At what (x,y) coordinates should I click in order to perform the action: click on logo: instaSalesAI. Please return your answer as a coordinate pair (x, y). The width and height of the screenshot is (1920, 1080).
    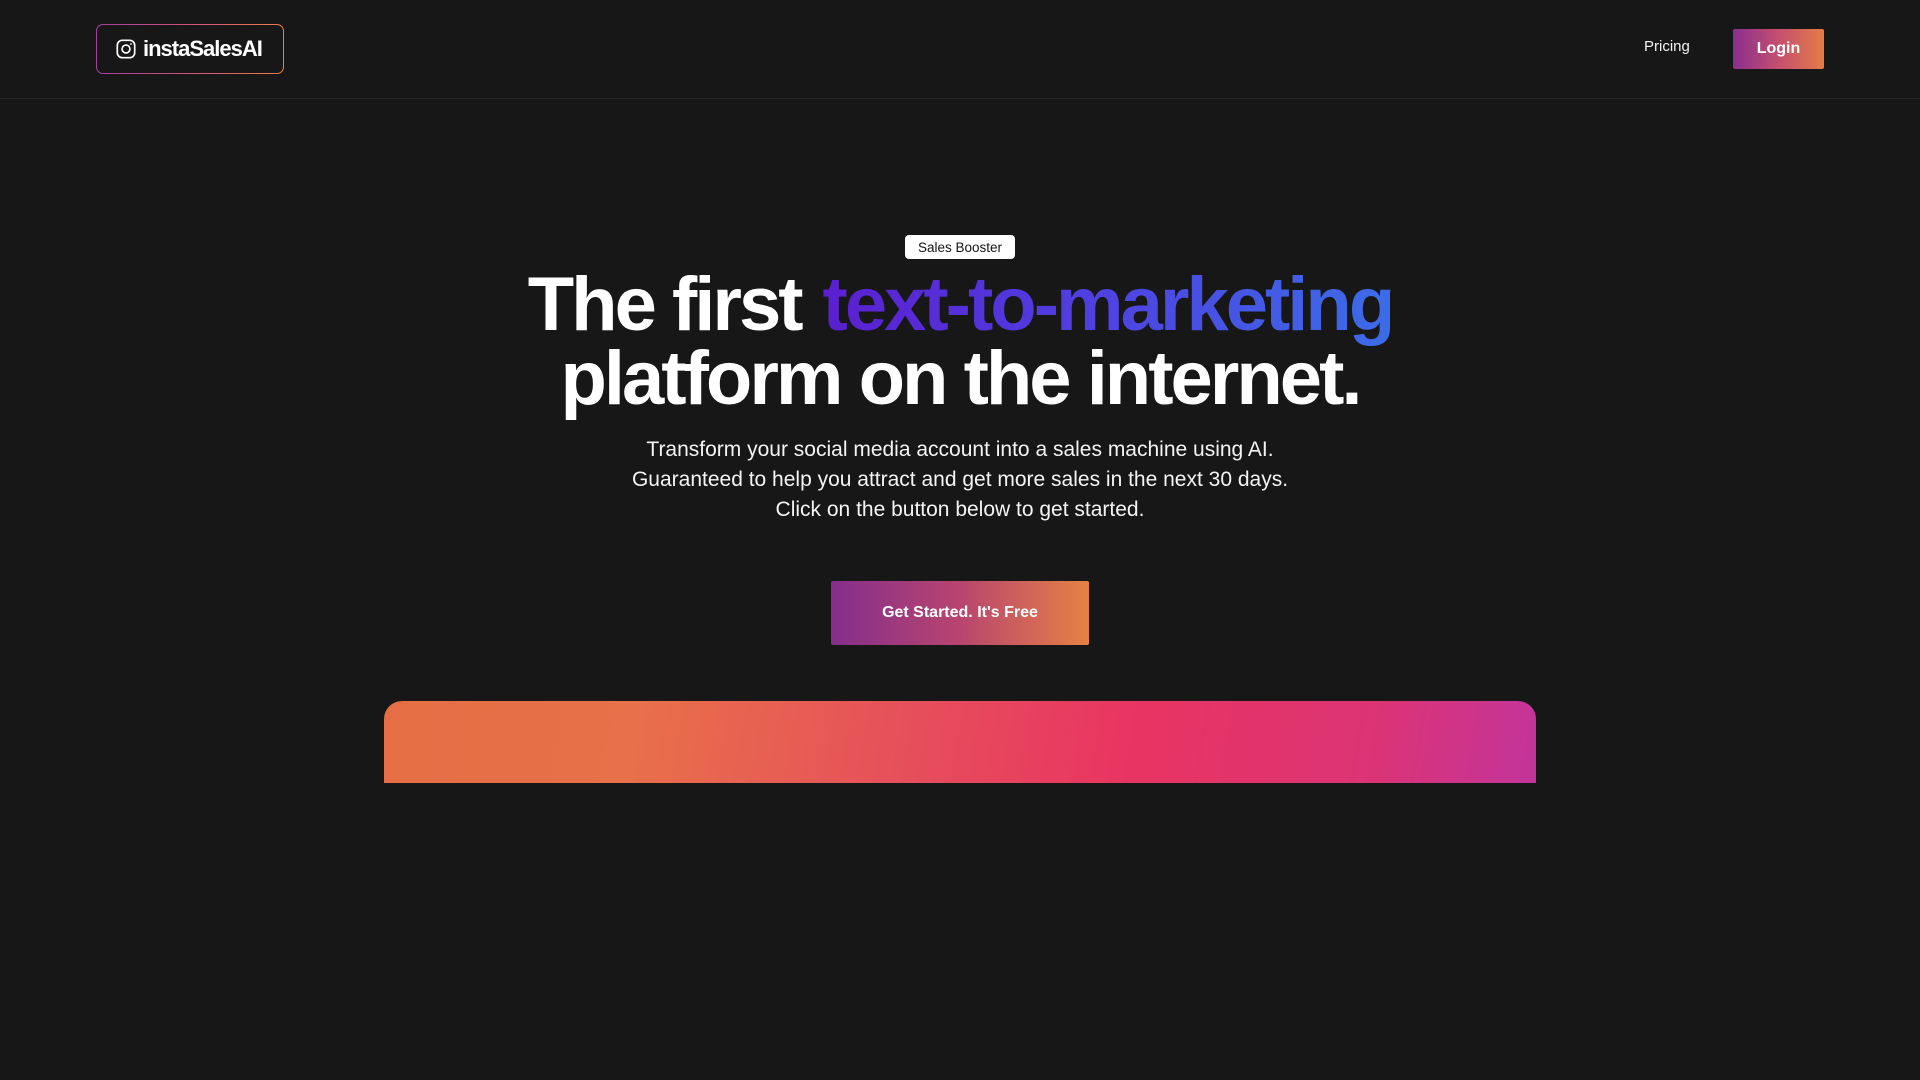
    Looking at the image, I should click on (190, 49).